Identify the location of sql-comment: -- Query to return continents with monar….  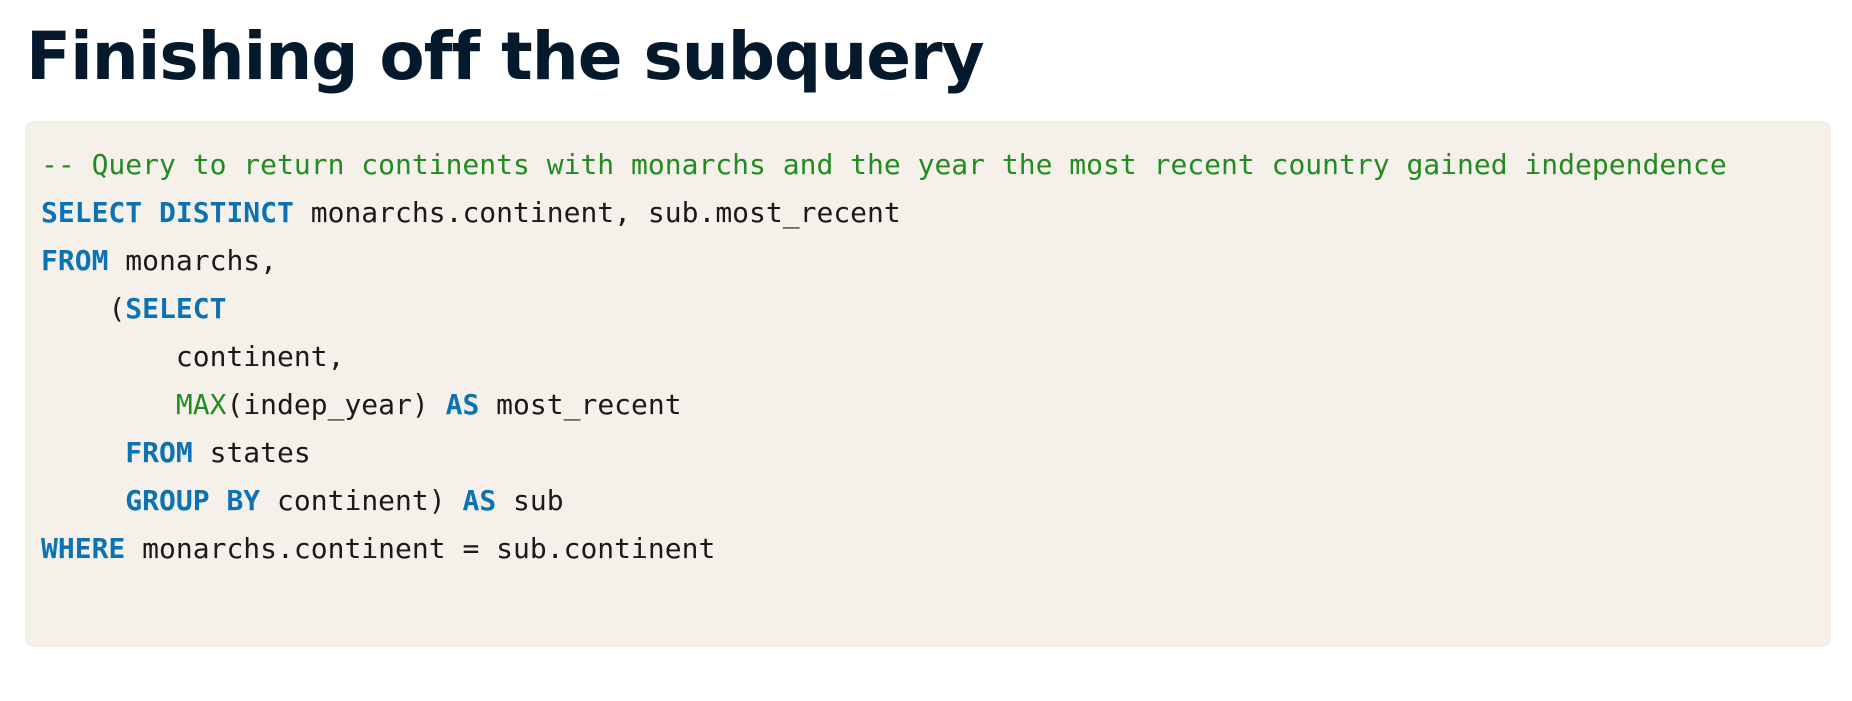
(884, 164).